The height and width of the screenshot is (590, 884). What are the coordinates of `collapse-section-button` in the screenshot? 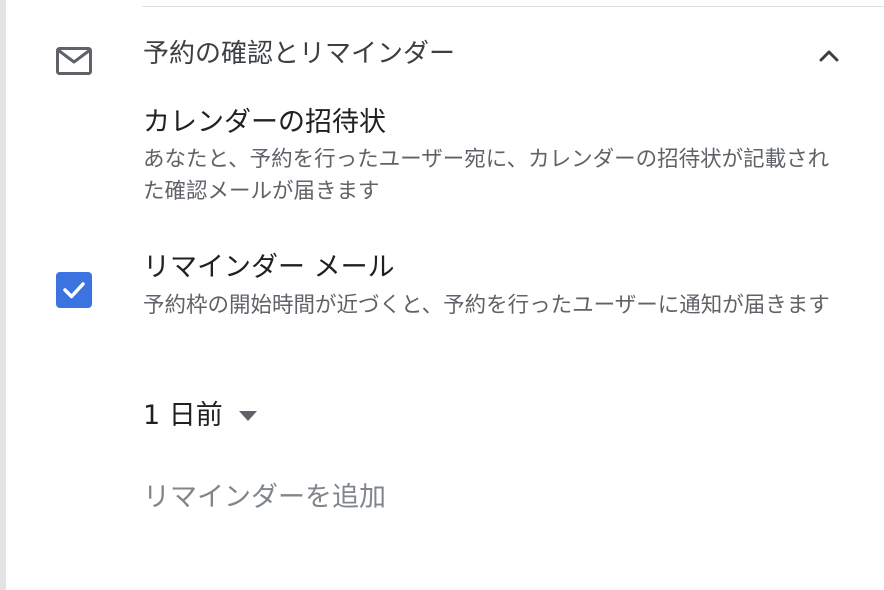 It's located at (829, 56).